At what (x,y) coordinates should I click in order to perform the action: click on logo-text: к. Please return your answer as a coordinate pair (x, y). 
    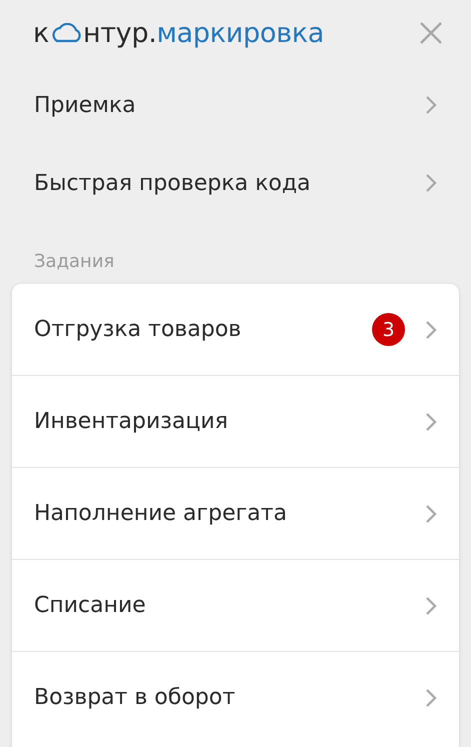
    Looking at the image, I should click on (41, 33).